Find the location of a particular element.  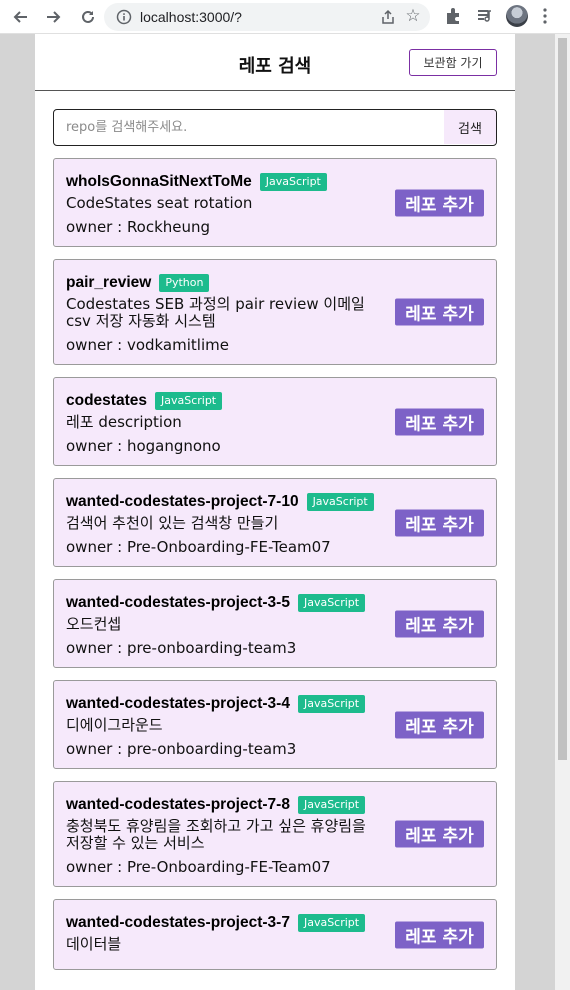

page-scrollbar: ▲ is located at coordinates (562, 512).